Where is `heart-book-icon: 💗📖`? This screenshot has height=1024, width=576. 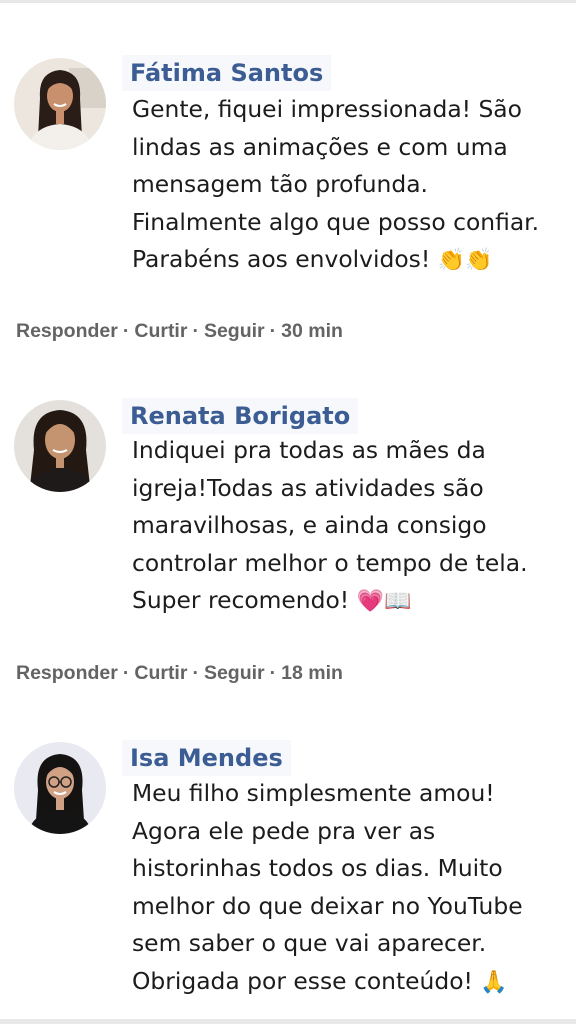 heart-book-icon: 💗📖 is located at coordinates (384, 601).